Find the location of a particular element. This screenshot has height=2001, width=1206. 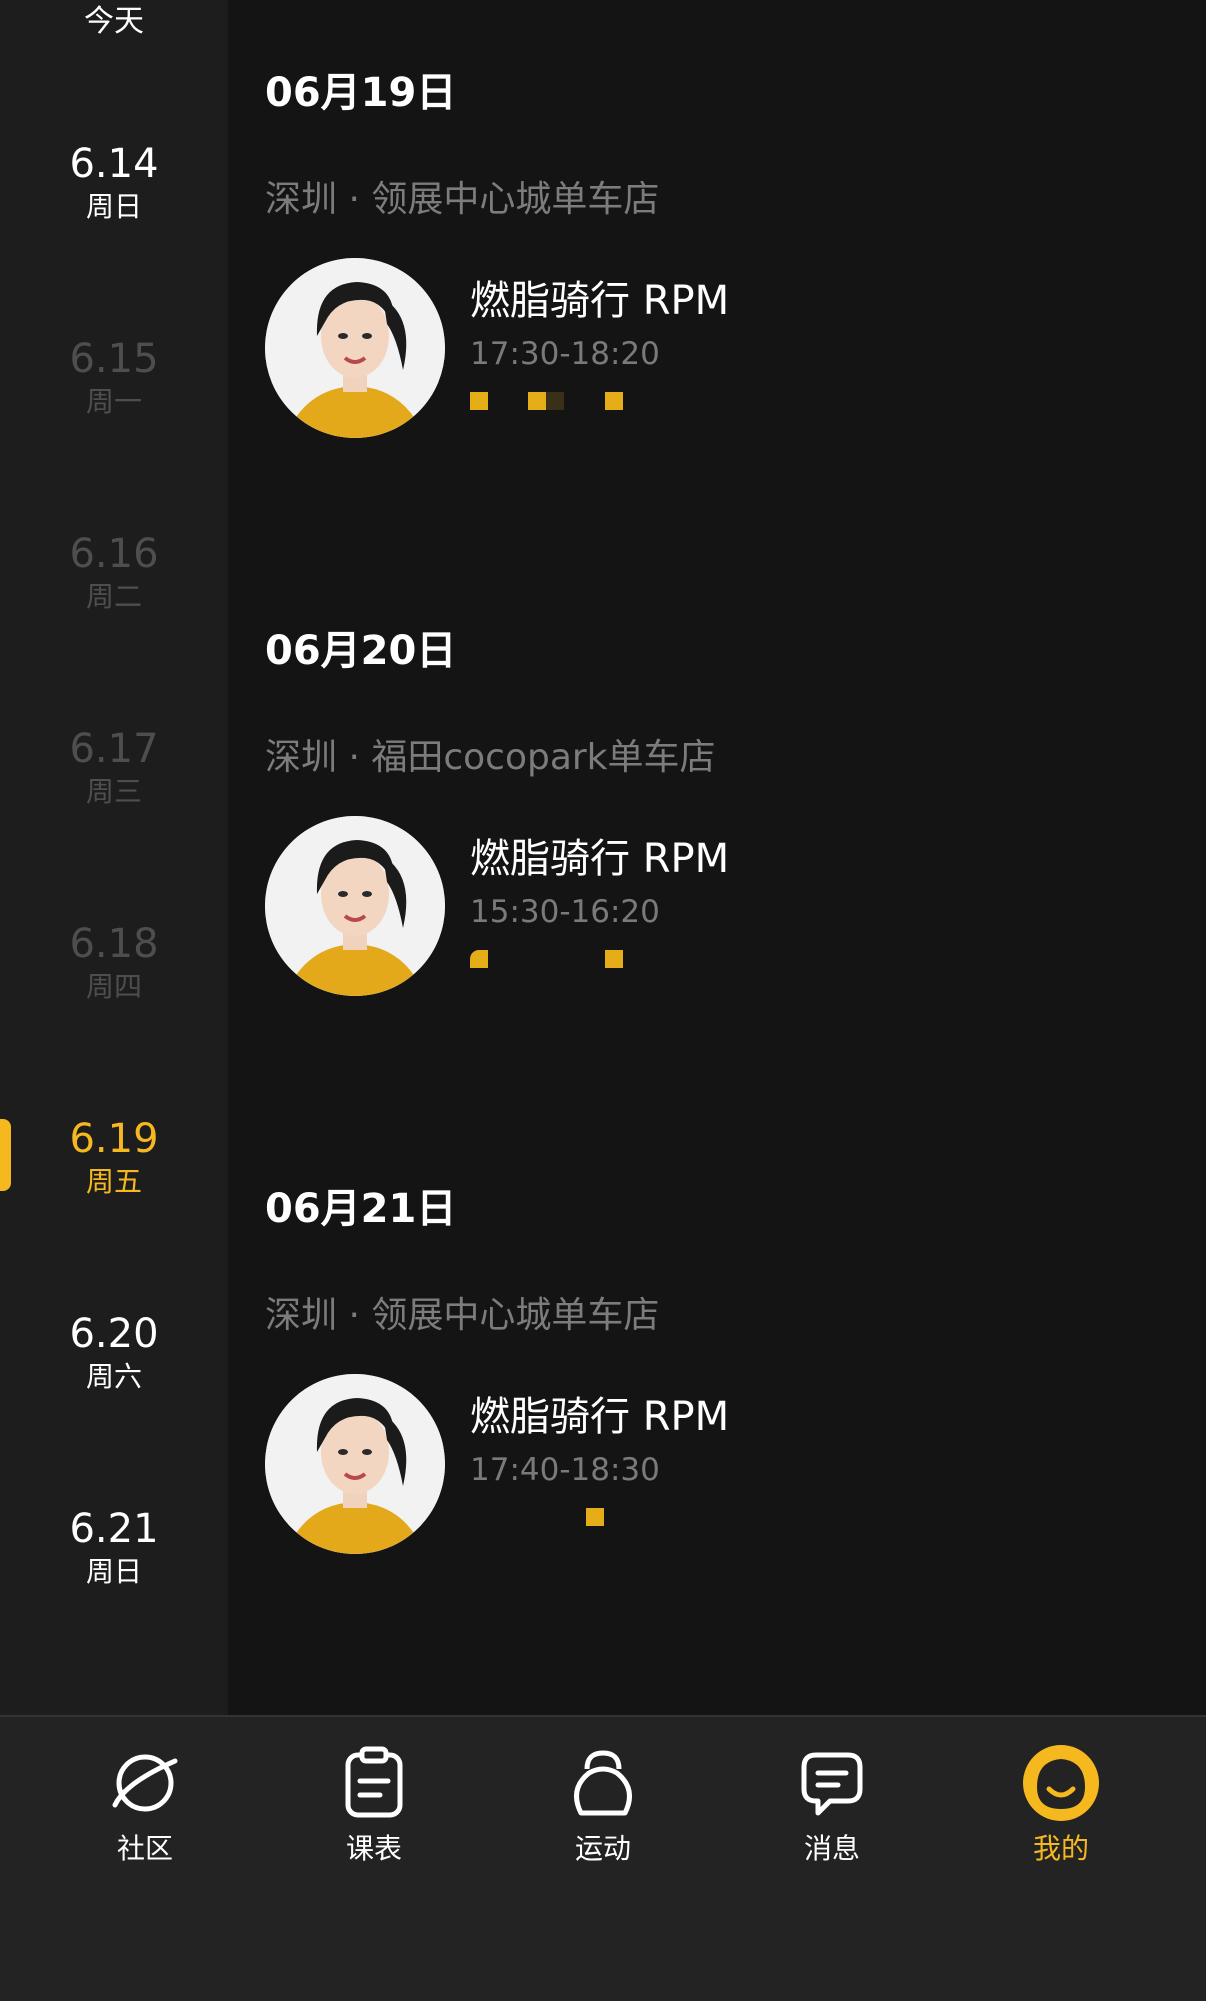

date-item-6-21: 6.21 周日 is located at coordinates (114, 1546).